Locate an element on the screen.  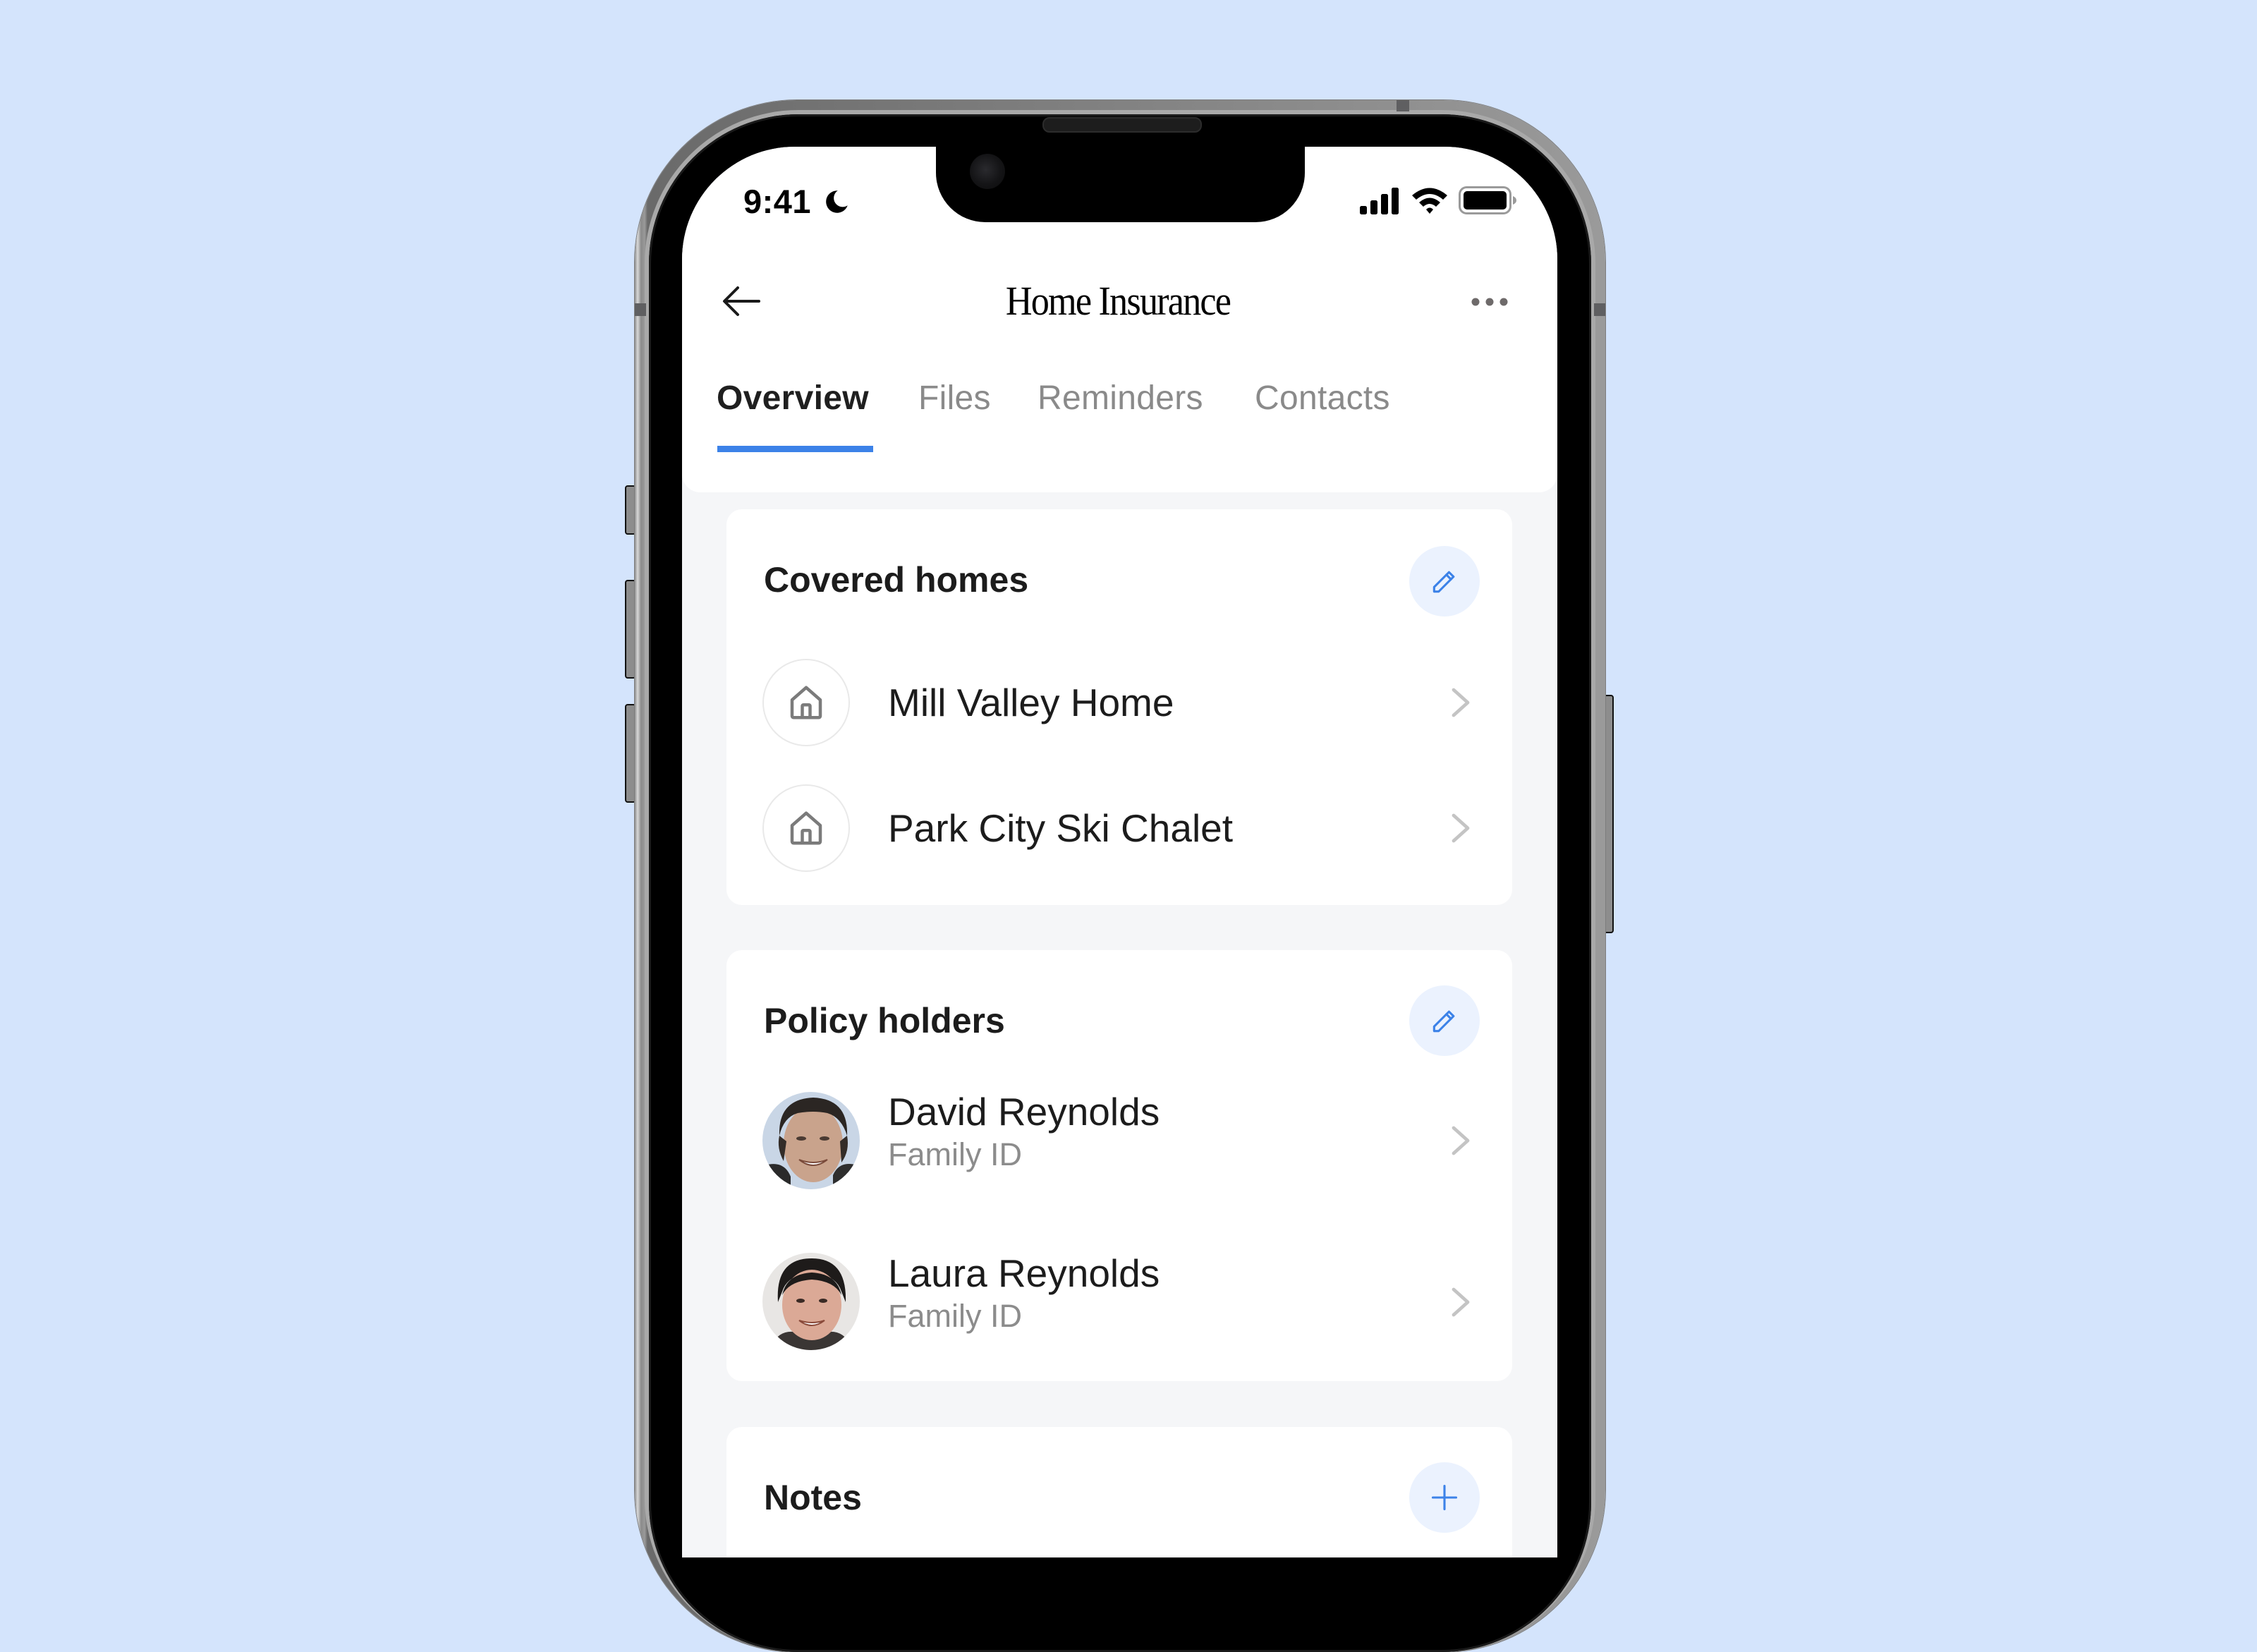
active-tab-indicator is located at coordinates (795, 449).